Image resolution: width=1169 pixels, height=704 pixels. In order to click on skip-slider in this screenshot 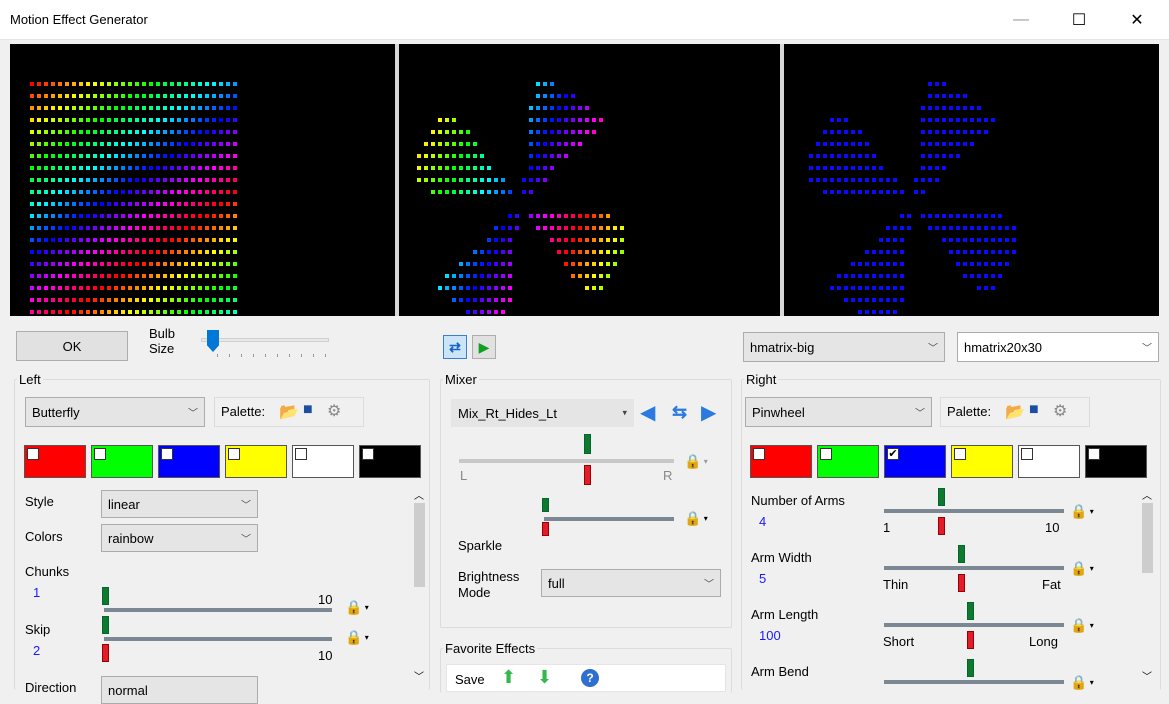, I will do `click(218, 640)`.